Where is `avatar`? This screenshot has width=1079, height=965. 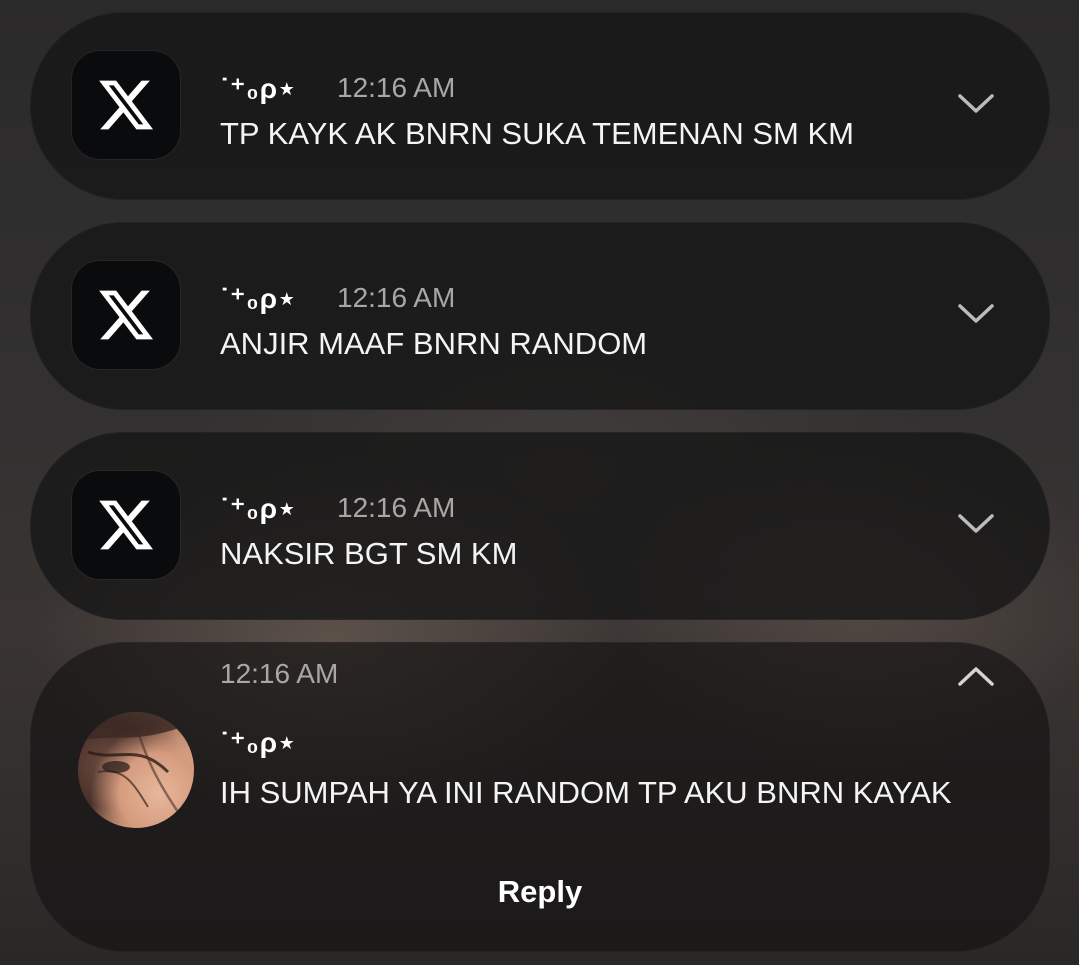 avatar is located at coordinates (136, 770).